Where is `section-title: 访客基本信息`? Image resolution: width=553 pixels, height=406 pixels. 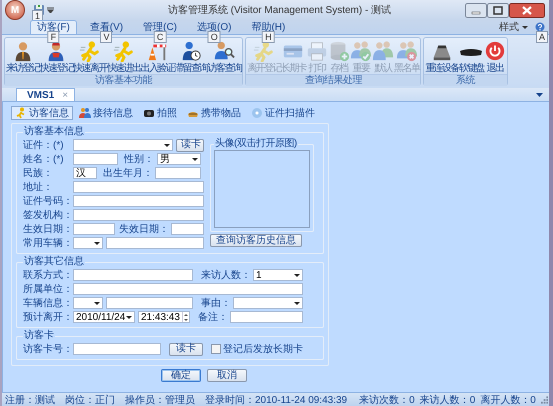 section-title: 访客基本信息 is located at coordinates (54, 132).